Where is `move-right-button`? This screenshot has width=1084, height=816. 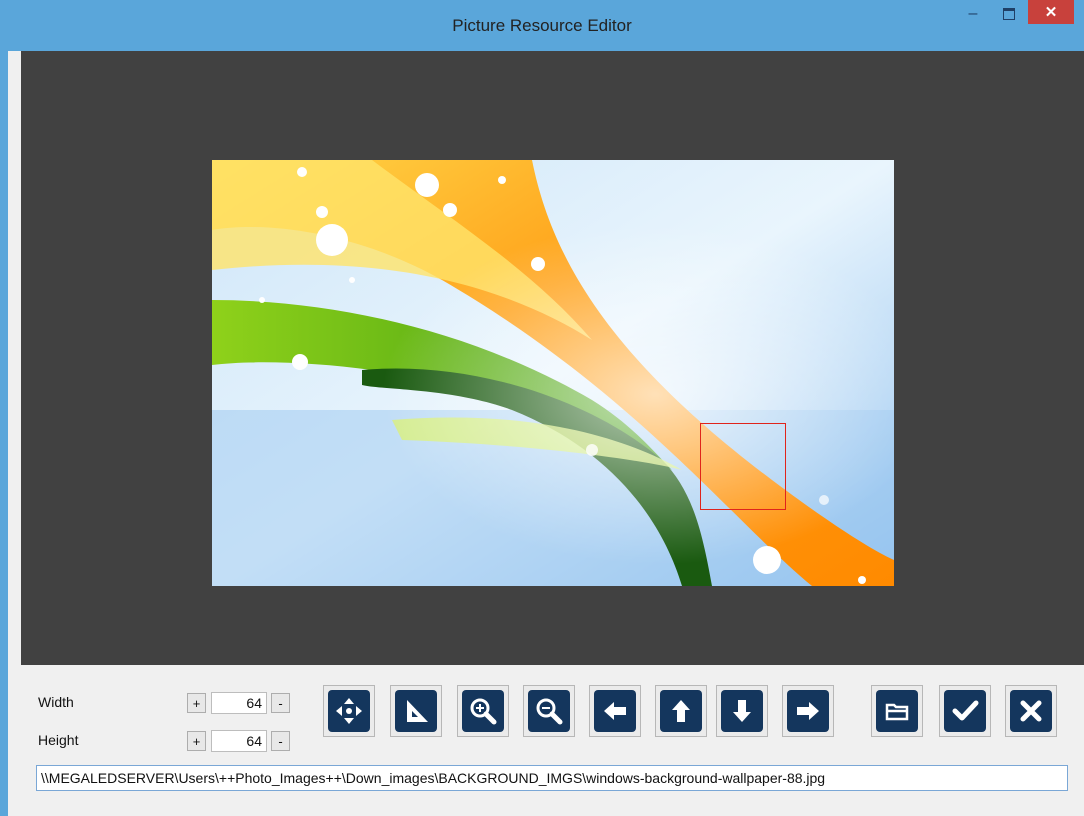
move-right-button is located at coordinates (808, 711).